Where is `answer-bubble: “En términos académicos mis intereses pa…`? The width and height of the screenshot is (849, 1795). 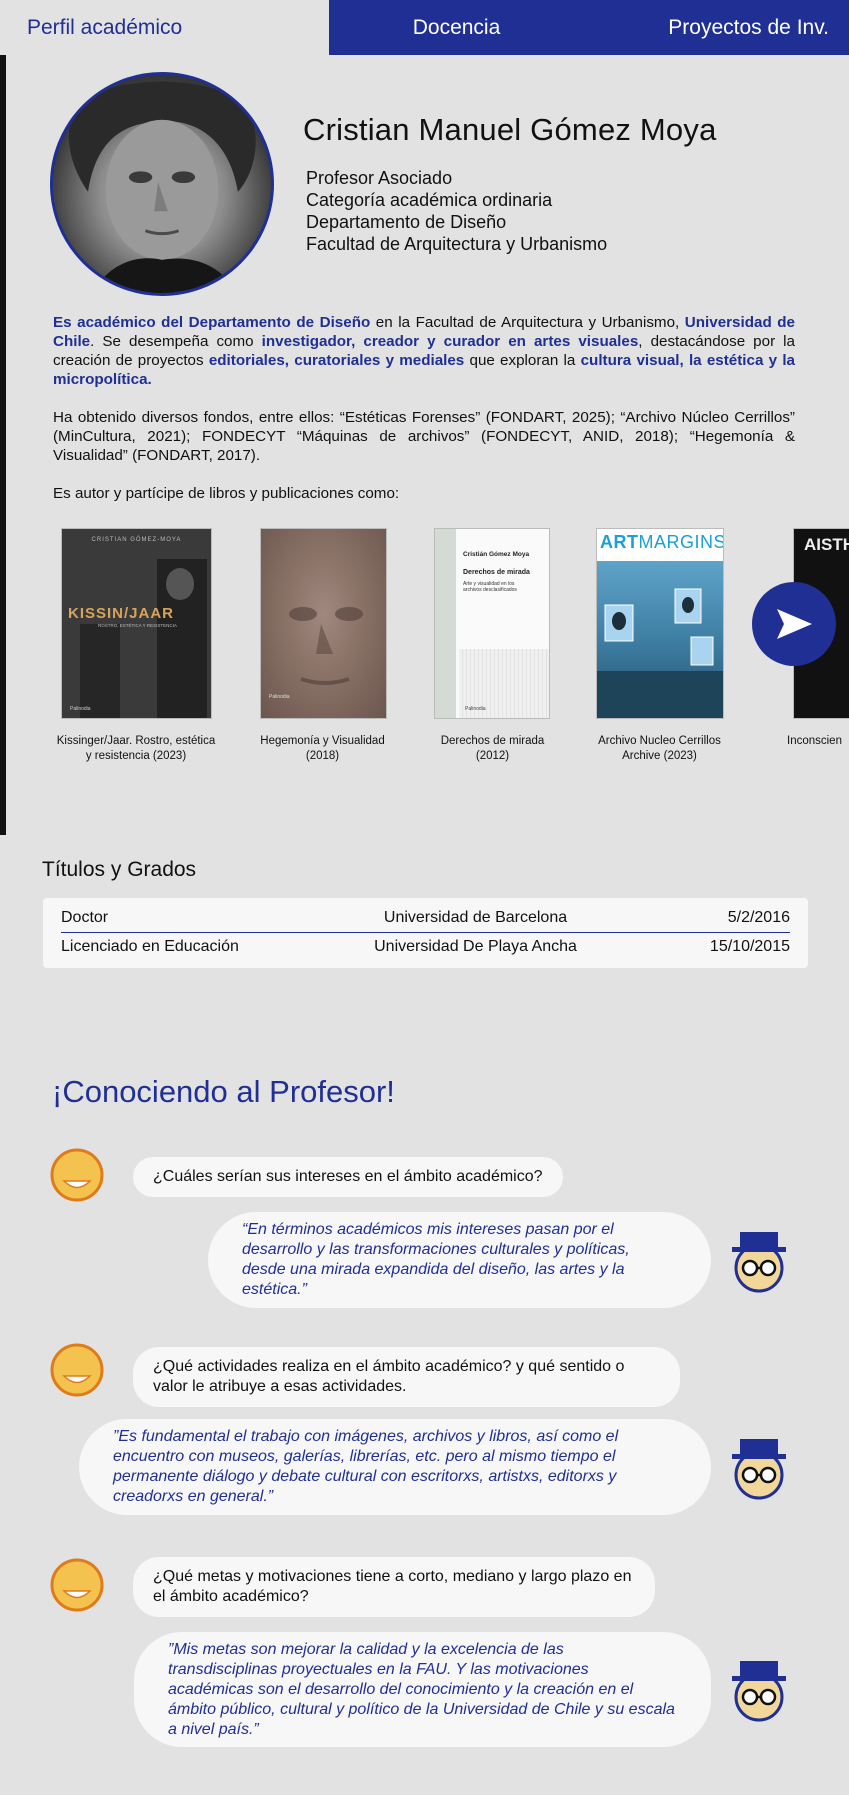
answer-bubble: “En términos académicos mis intereses pa… is located at coordinates (459, 1260).